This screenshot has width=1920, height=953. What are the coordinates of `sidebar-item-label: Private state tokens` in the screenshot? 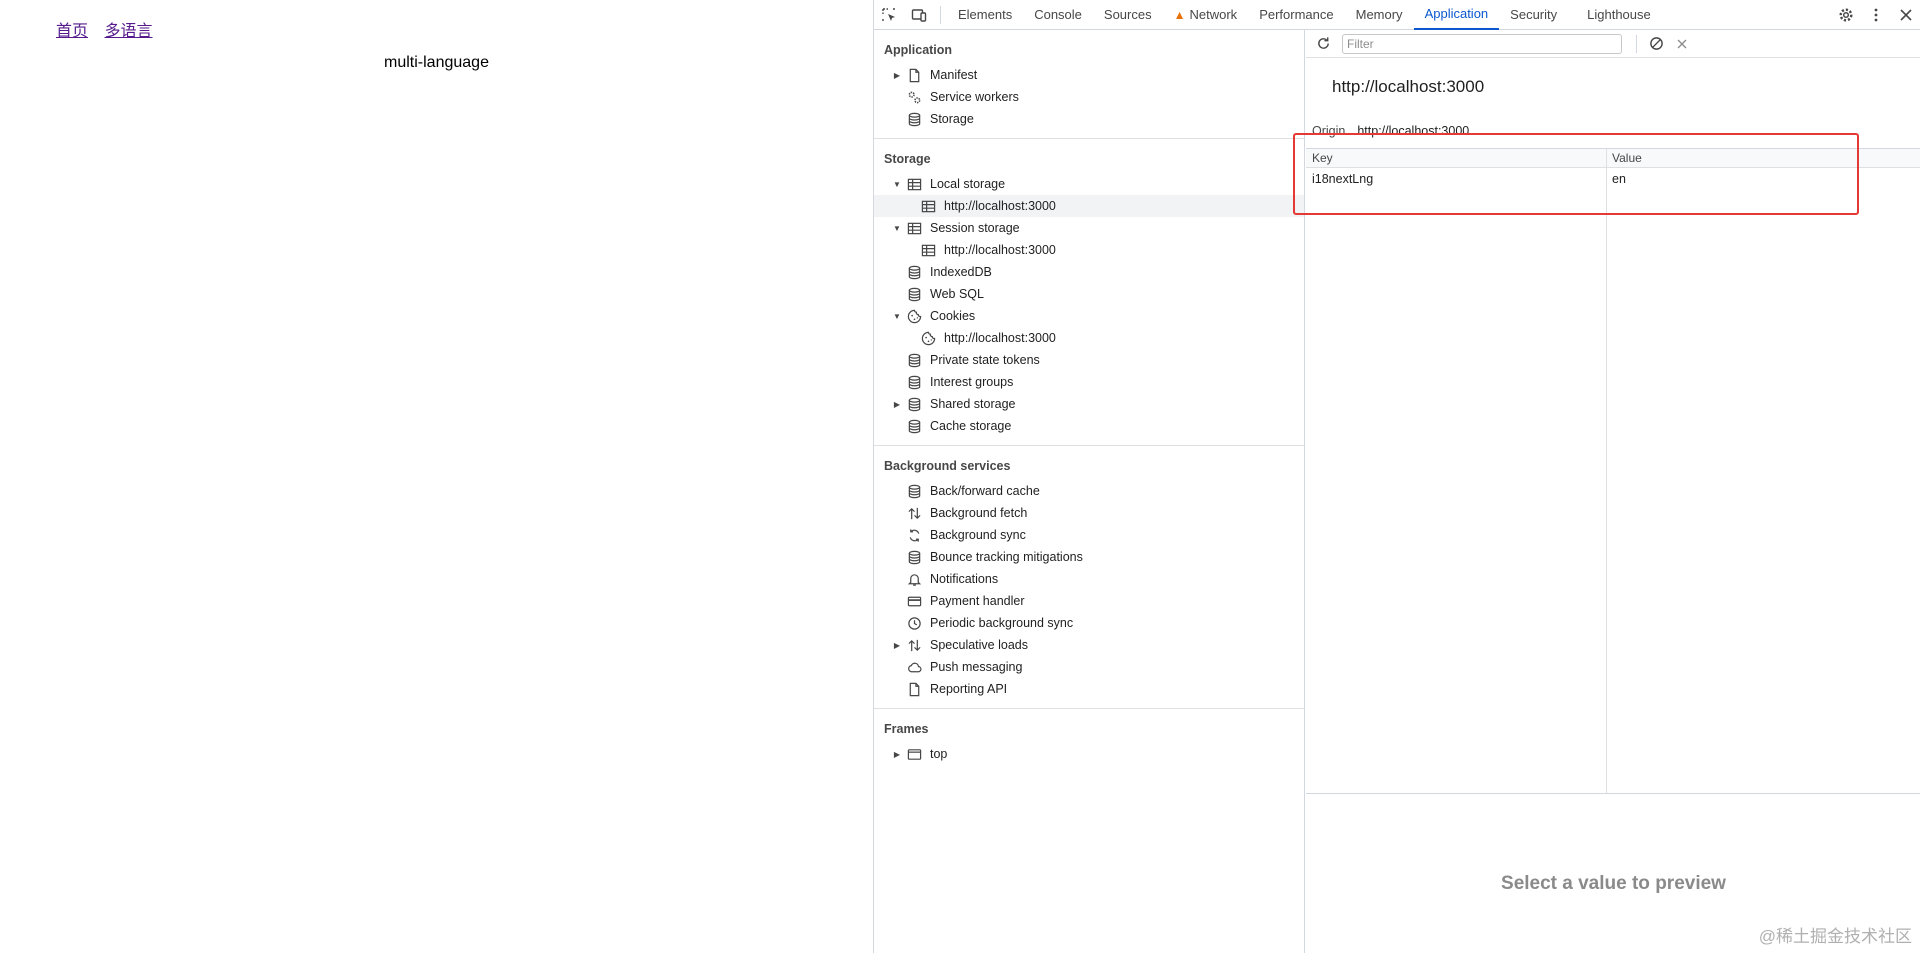 It's located at (985, 360).